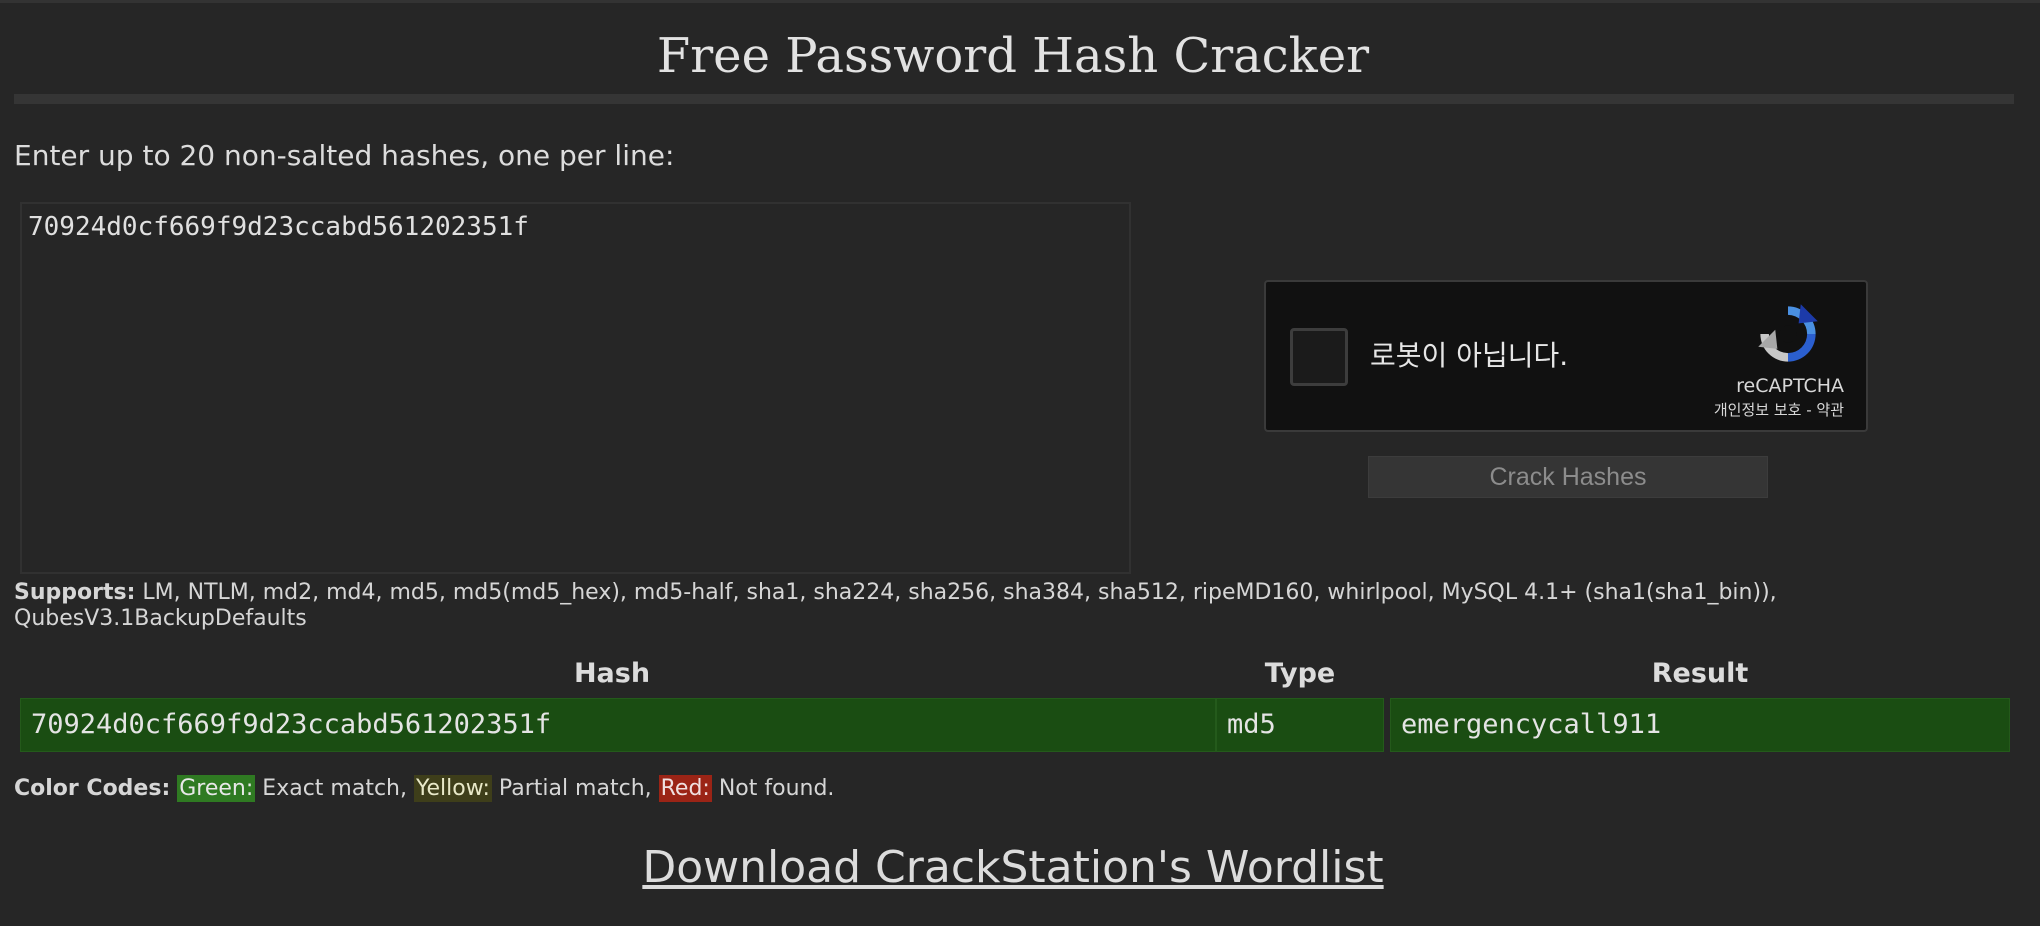  What do you see at coordinates (1700, 673) in the screenshot?
I see `column-header-result: Result` at bounding box center [1700, 673].